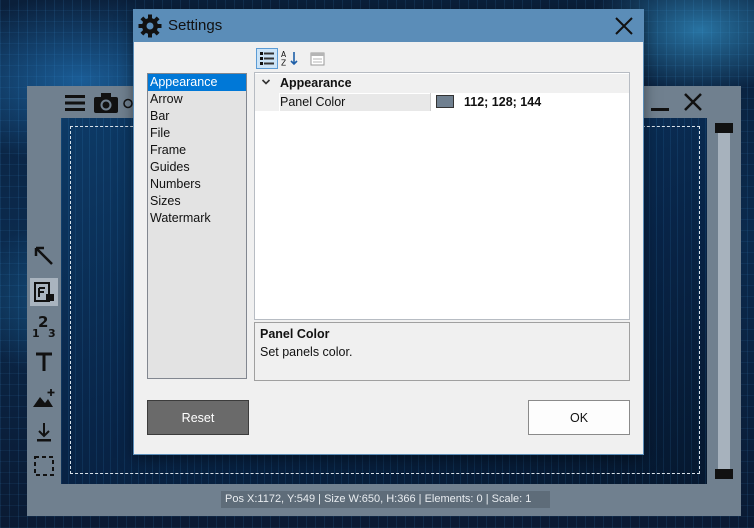 Image resolution: width=754 pixels, height=528 pixels. I want to click on property-row-panel-color: Panel Color 112; 128; 144, so click(442, 102).